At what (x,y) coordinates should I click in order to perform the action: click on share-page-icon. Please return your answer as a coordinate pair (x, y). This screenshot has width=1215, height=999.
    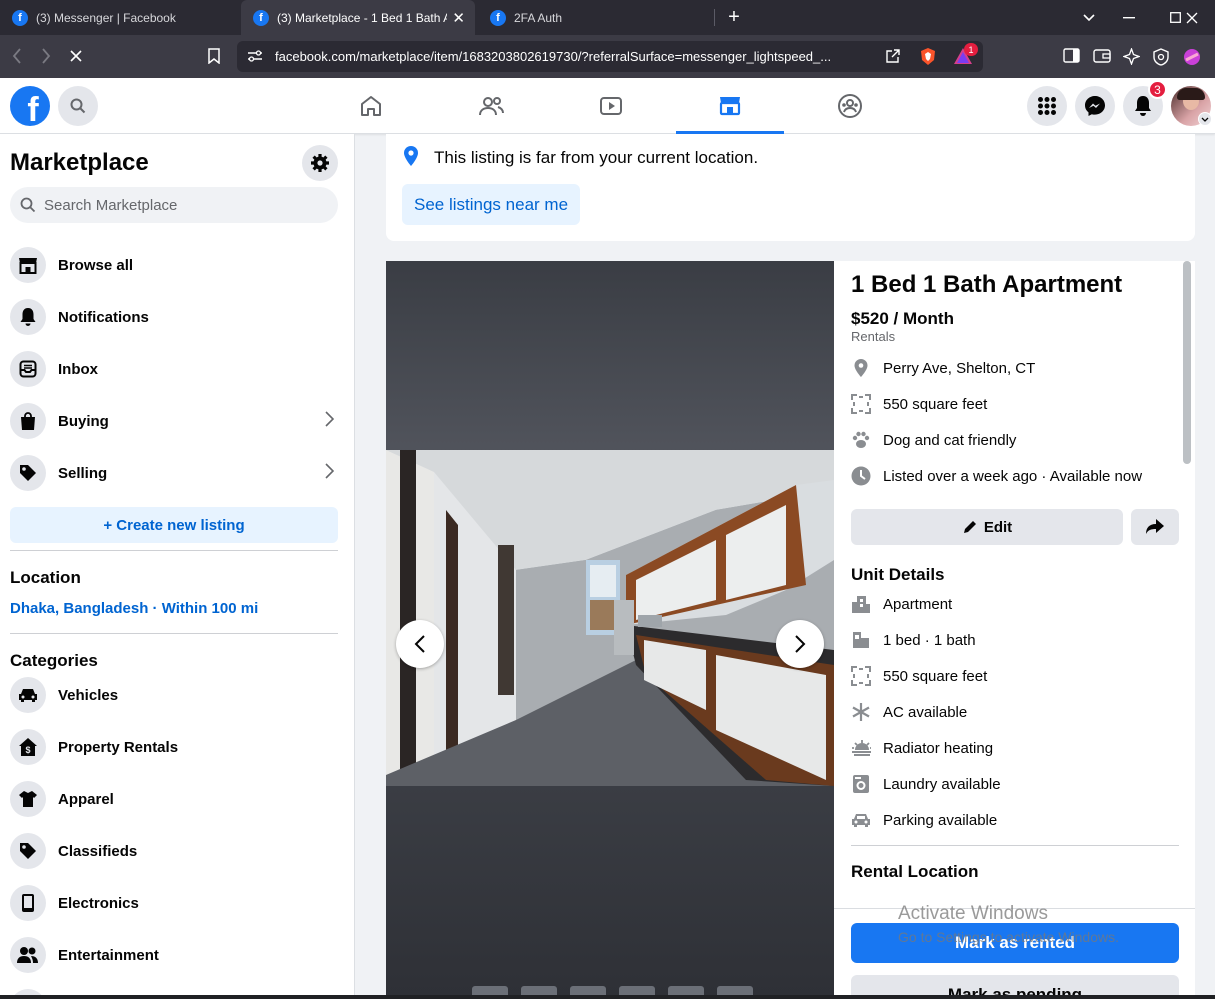
    Looking at the image, I should click on (893, 58).